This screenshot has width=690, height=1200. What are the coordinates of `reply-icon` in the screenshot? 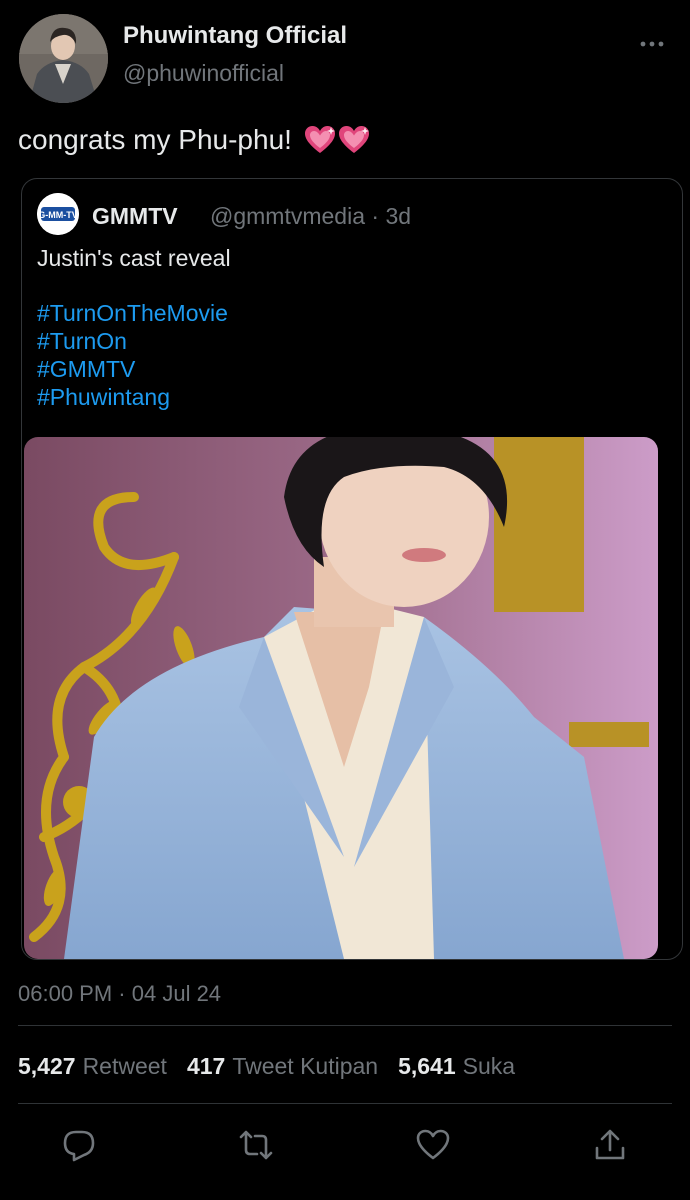 It's located at (79, 1145).